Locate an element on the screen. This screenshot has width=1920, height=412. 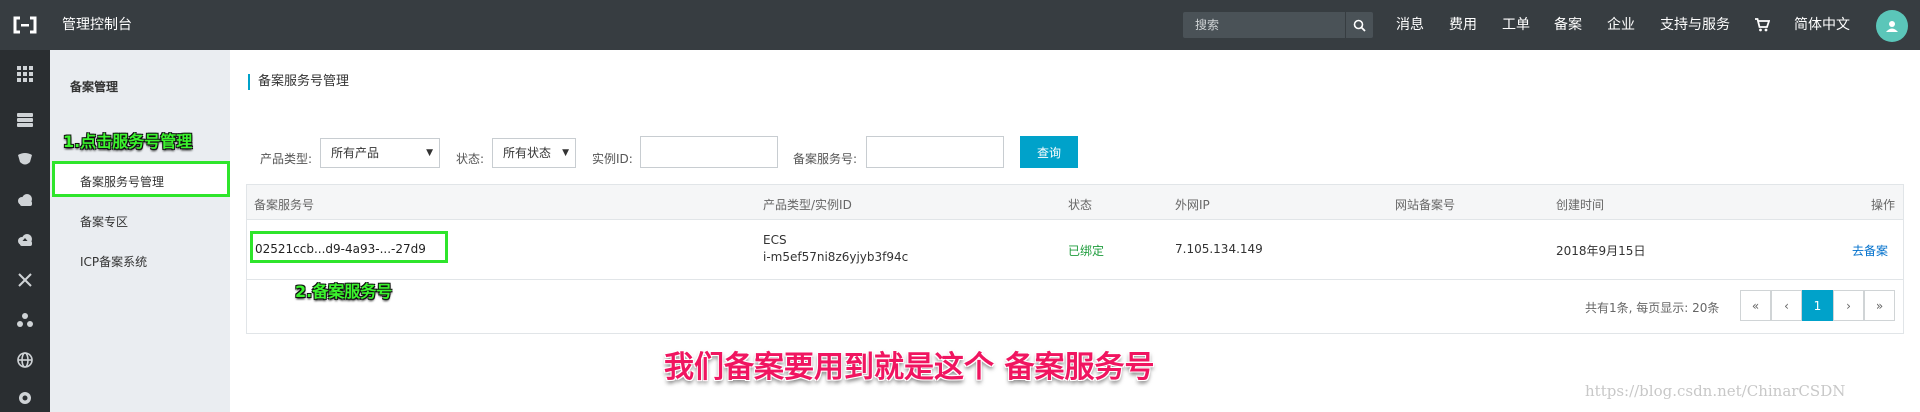
col-service-no: 备案服务号 is located at coordinates (284, 205).